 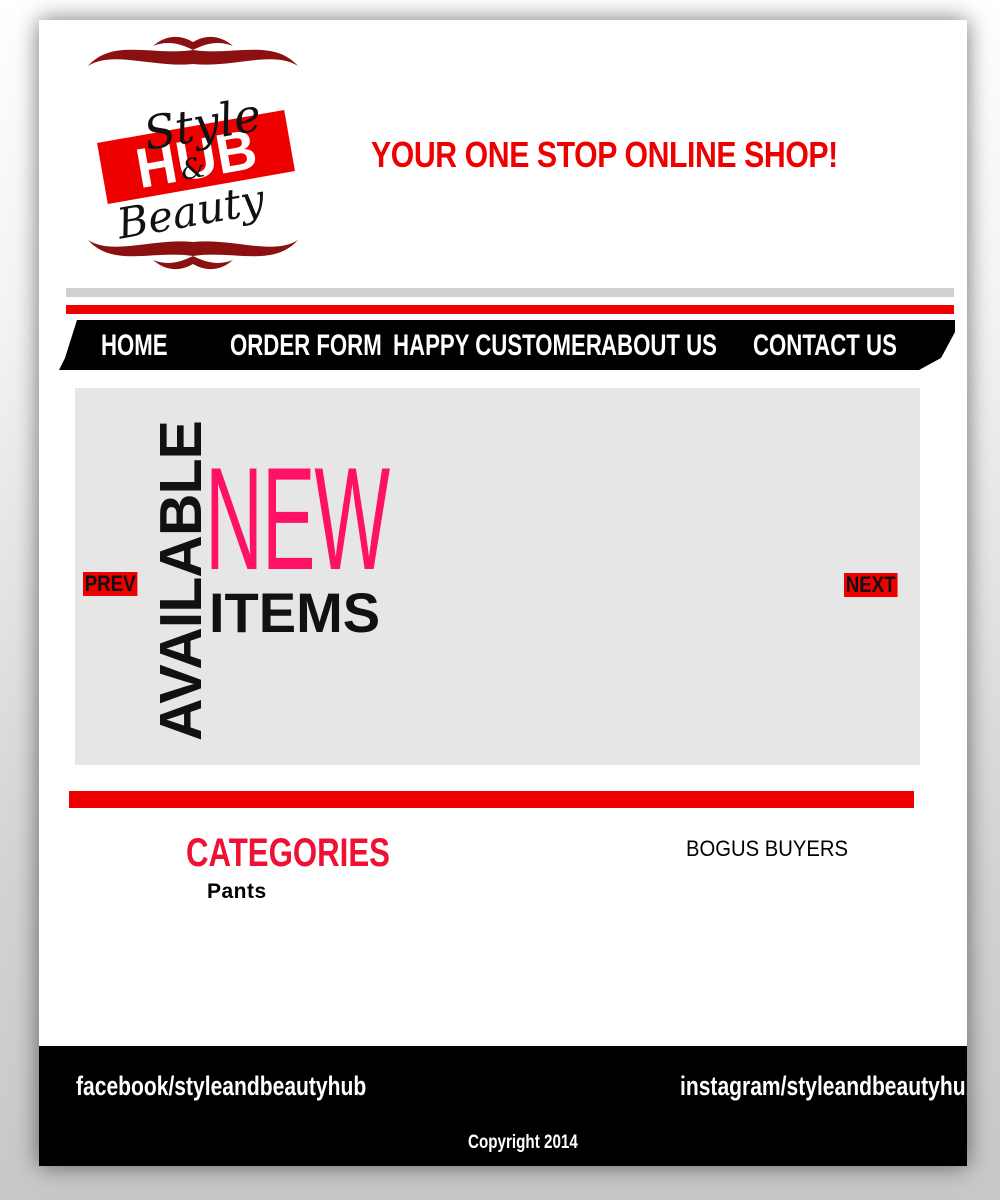 I want to click on banner-items-text: ITEMS, so click(x=295, y=612).